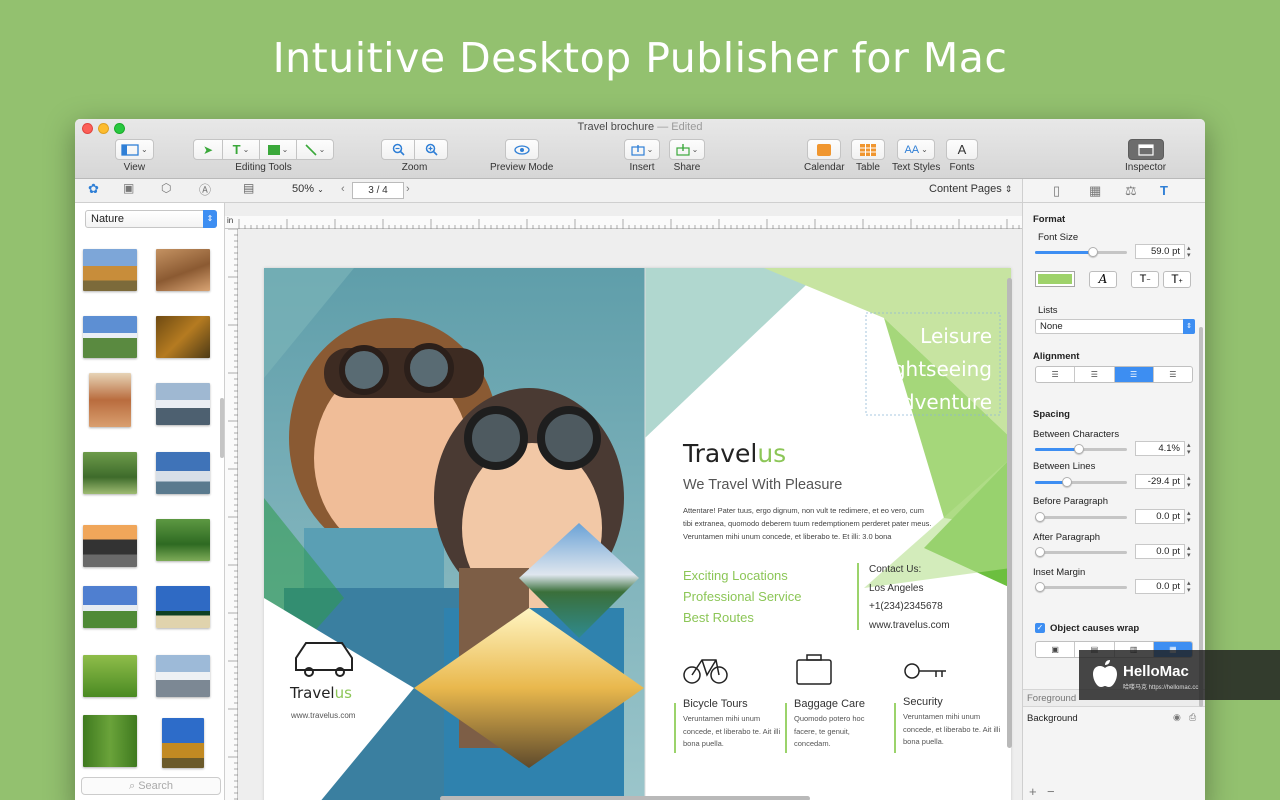 The image size is (1280, 800). I want to click on zoom-in-button, so click(431, 149).